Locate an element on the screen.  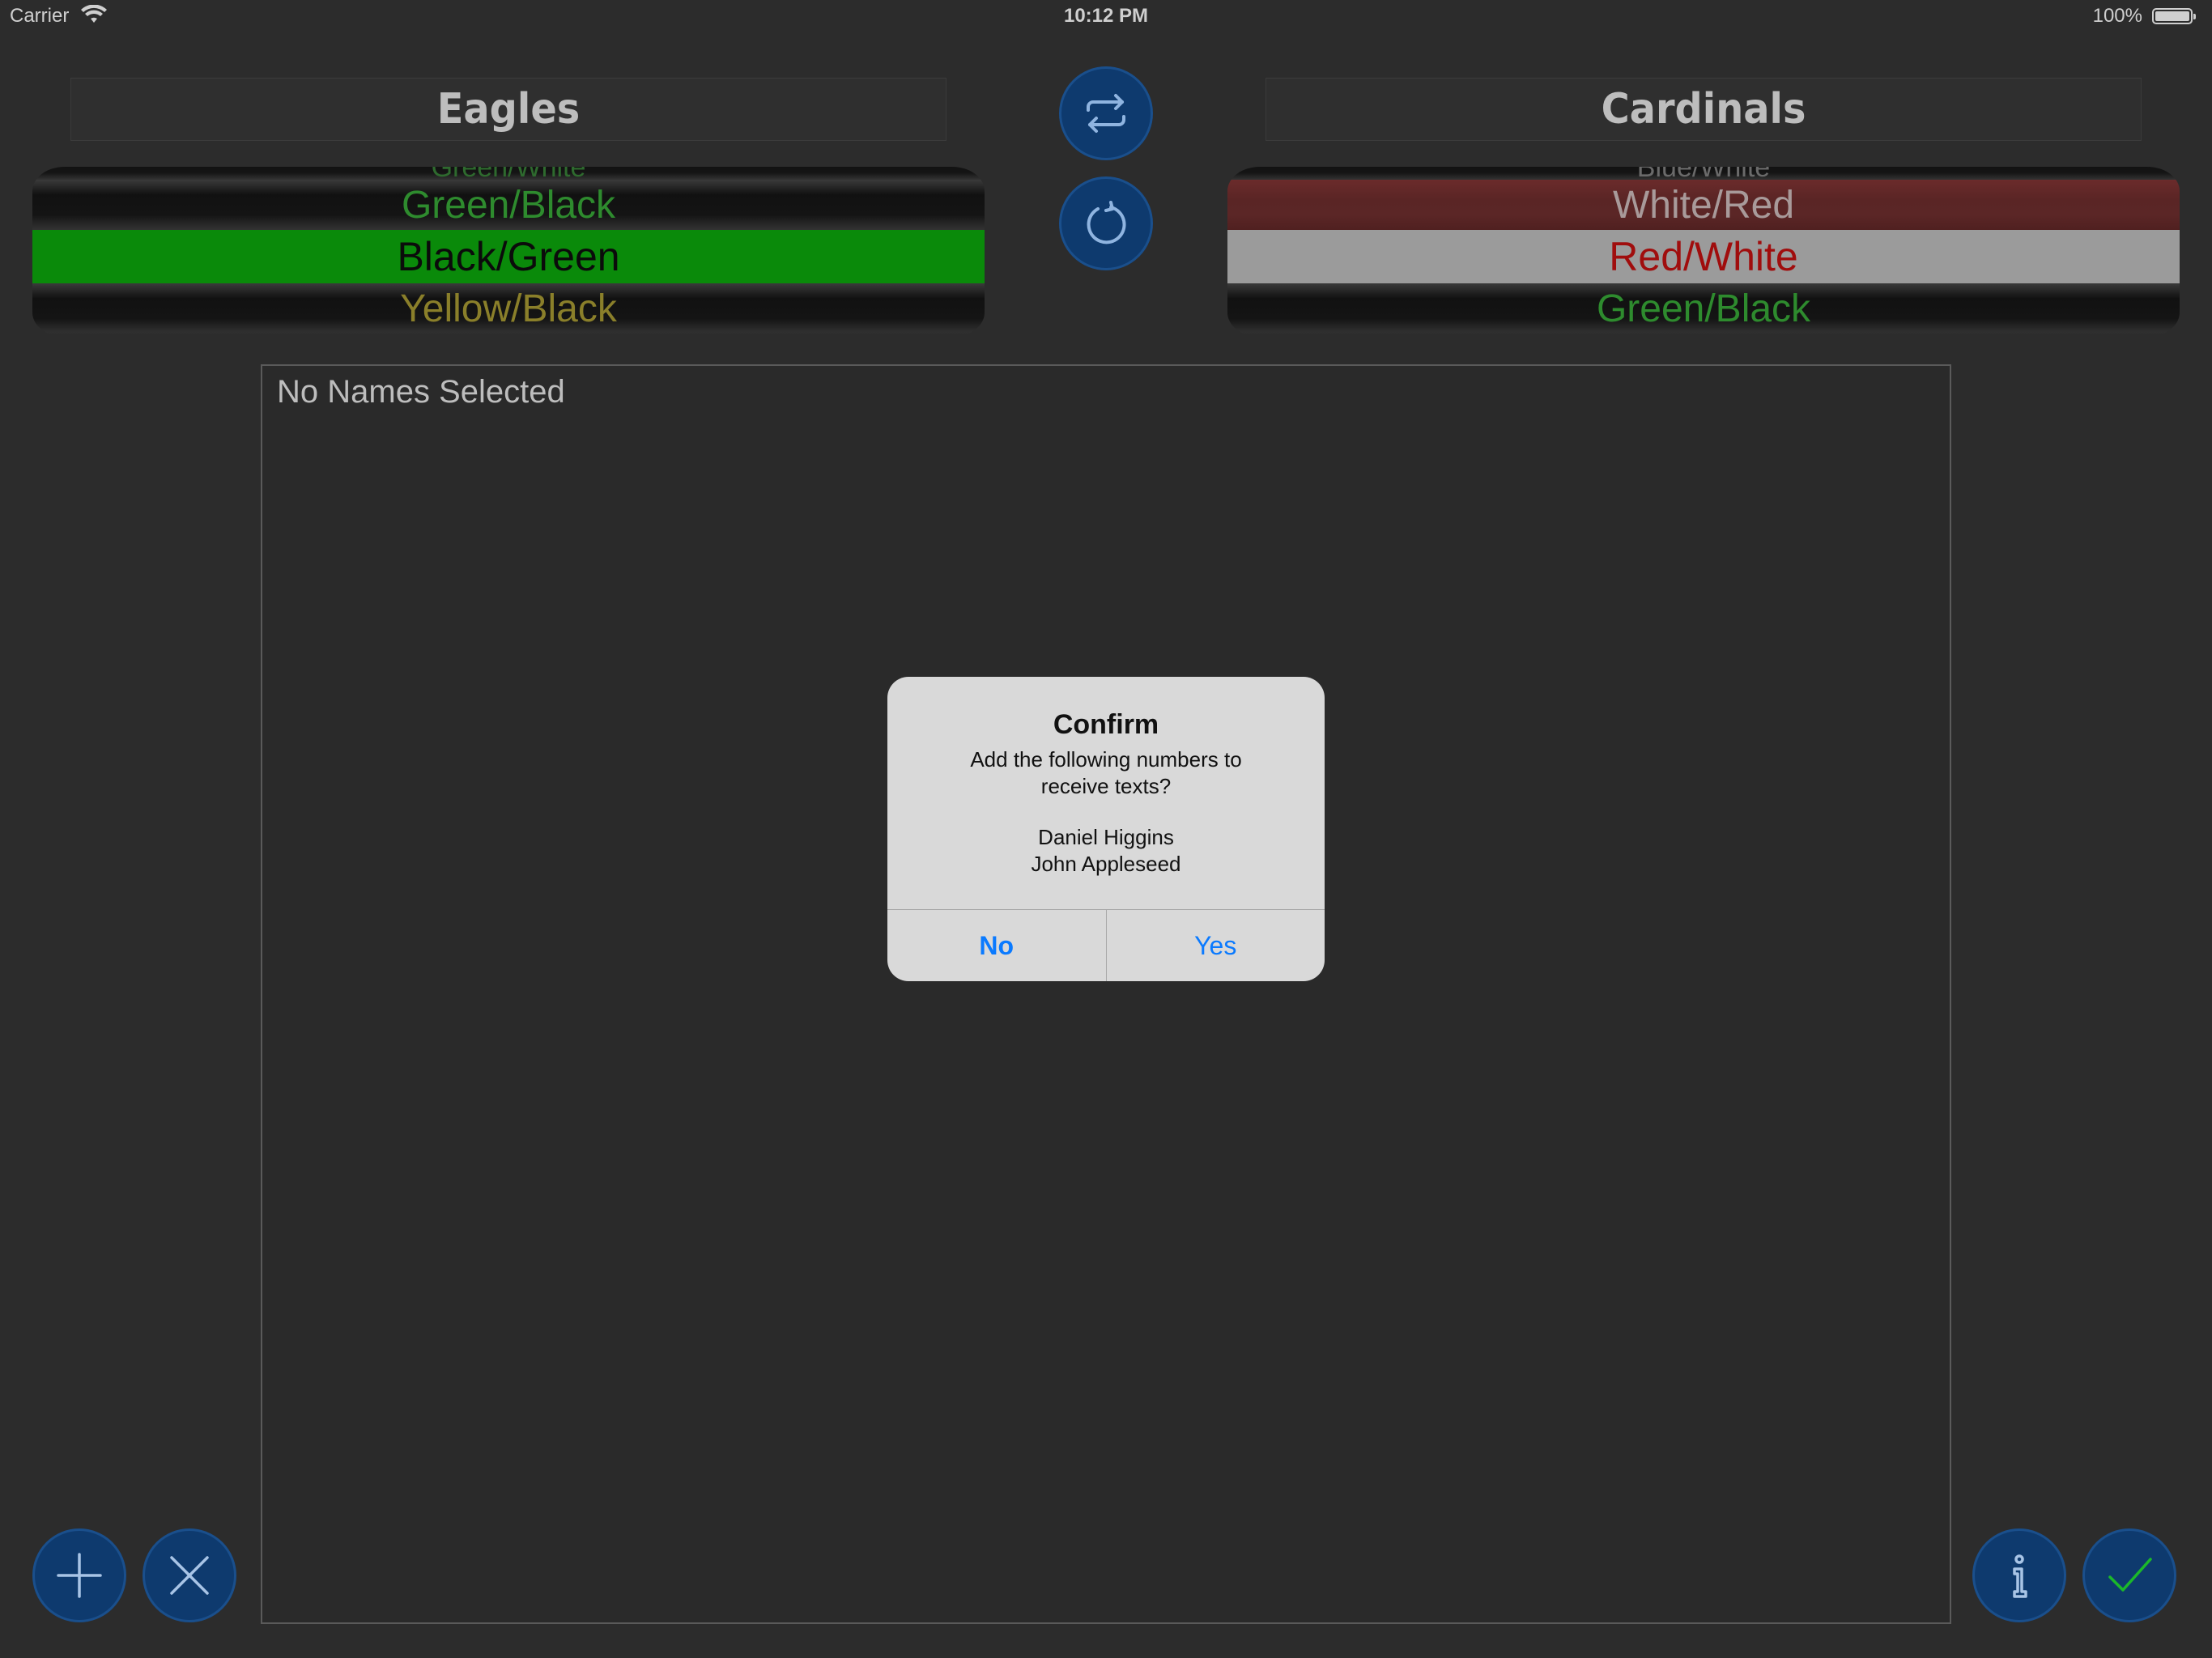
alert-name-item: Daniel Higgins is located at coordinates (1106, 837).